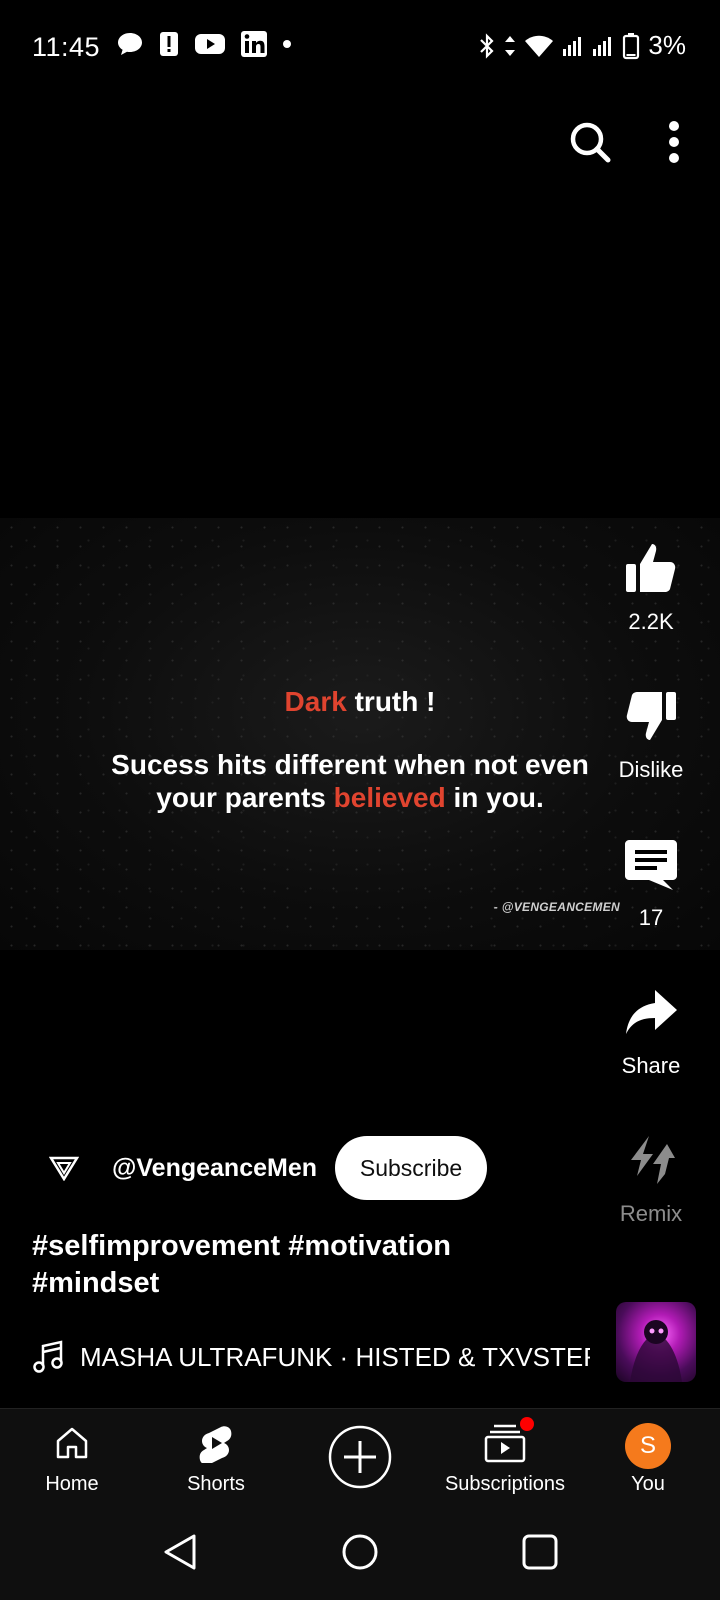 Image resolution: width=720 pixels, height=1600 pixels. I want to click on subscriptions-icon, so click(505, 1443).